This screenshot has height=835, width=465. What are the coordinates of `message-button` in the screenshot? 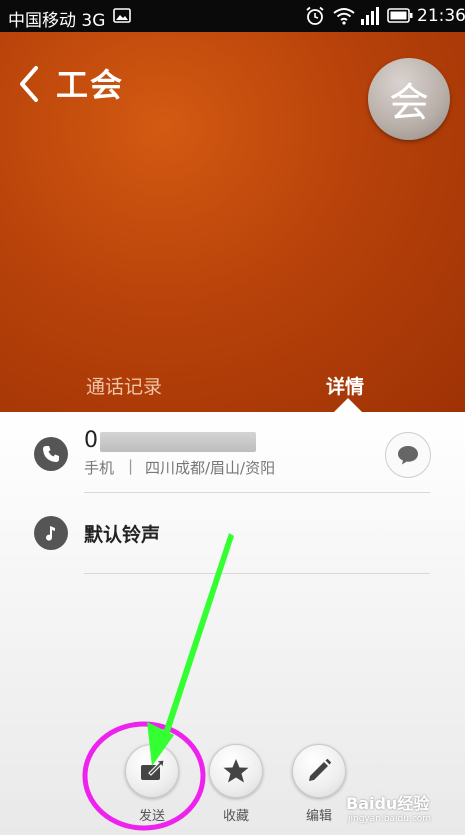 It's located at (408, 455).